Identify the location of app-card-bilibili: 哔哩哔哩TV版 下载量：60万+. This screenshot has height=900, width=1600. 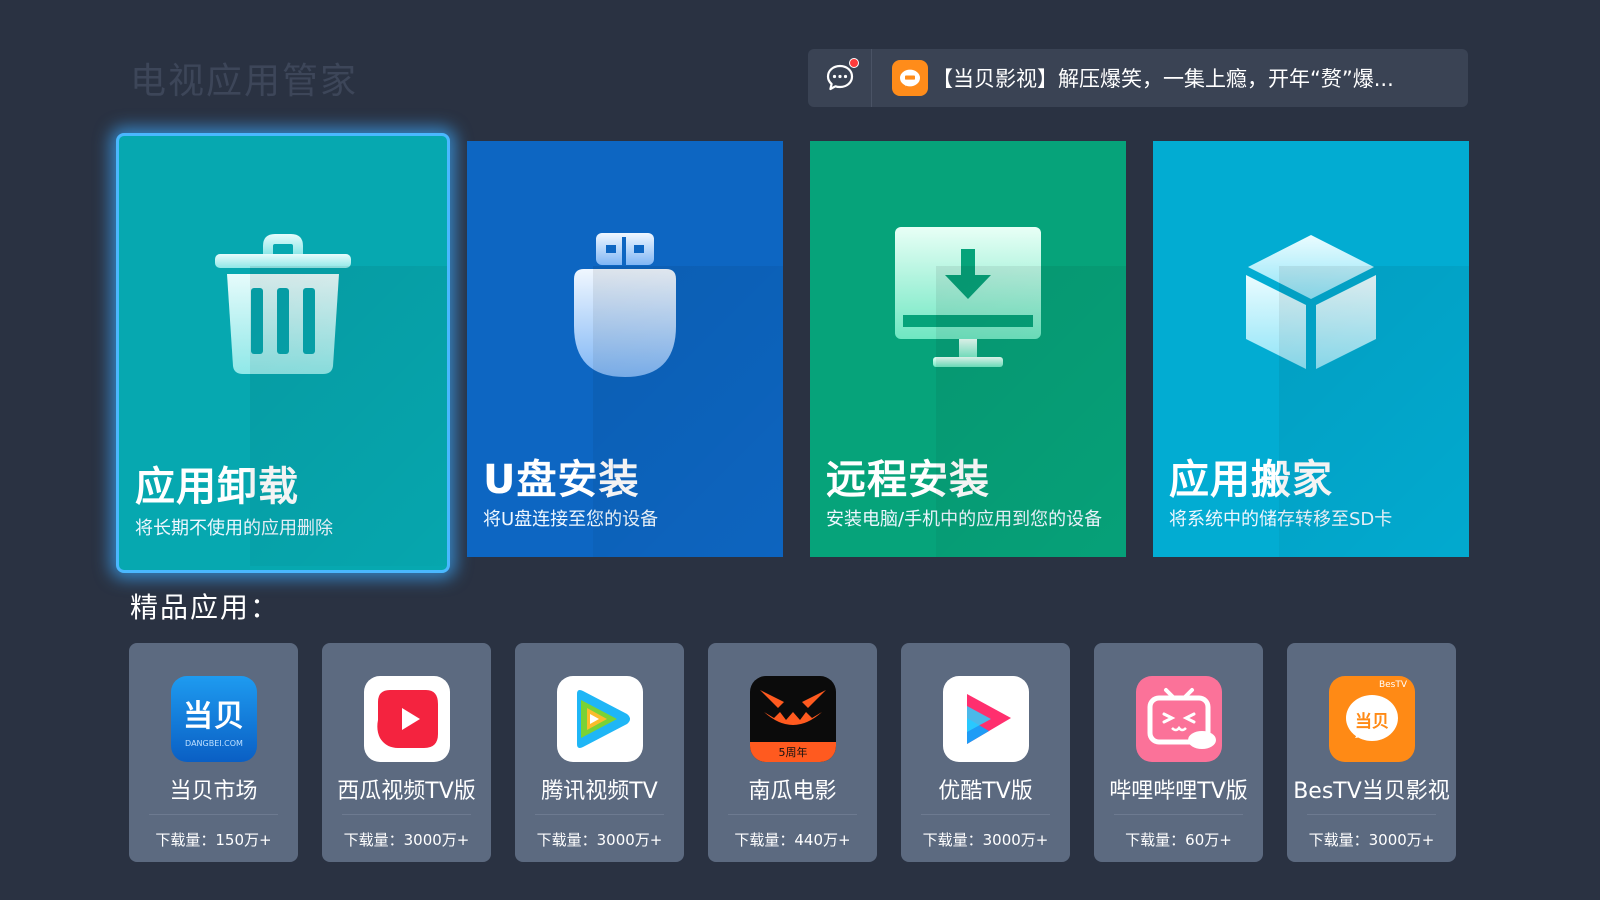
(1178, 752).